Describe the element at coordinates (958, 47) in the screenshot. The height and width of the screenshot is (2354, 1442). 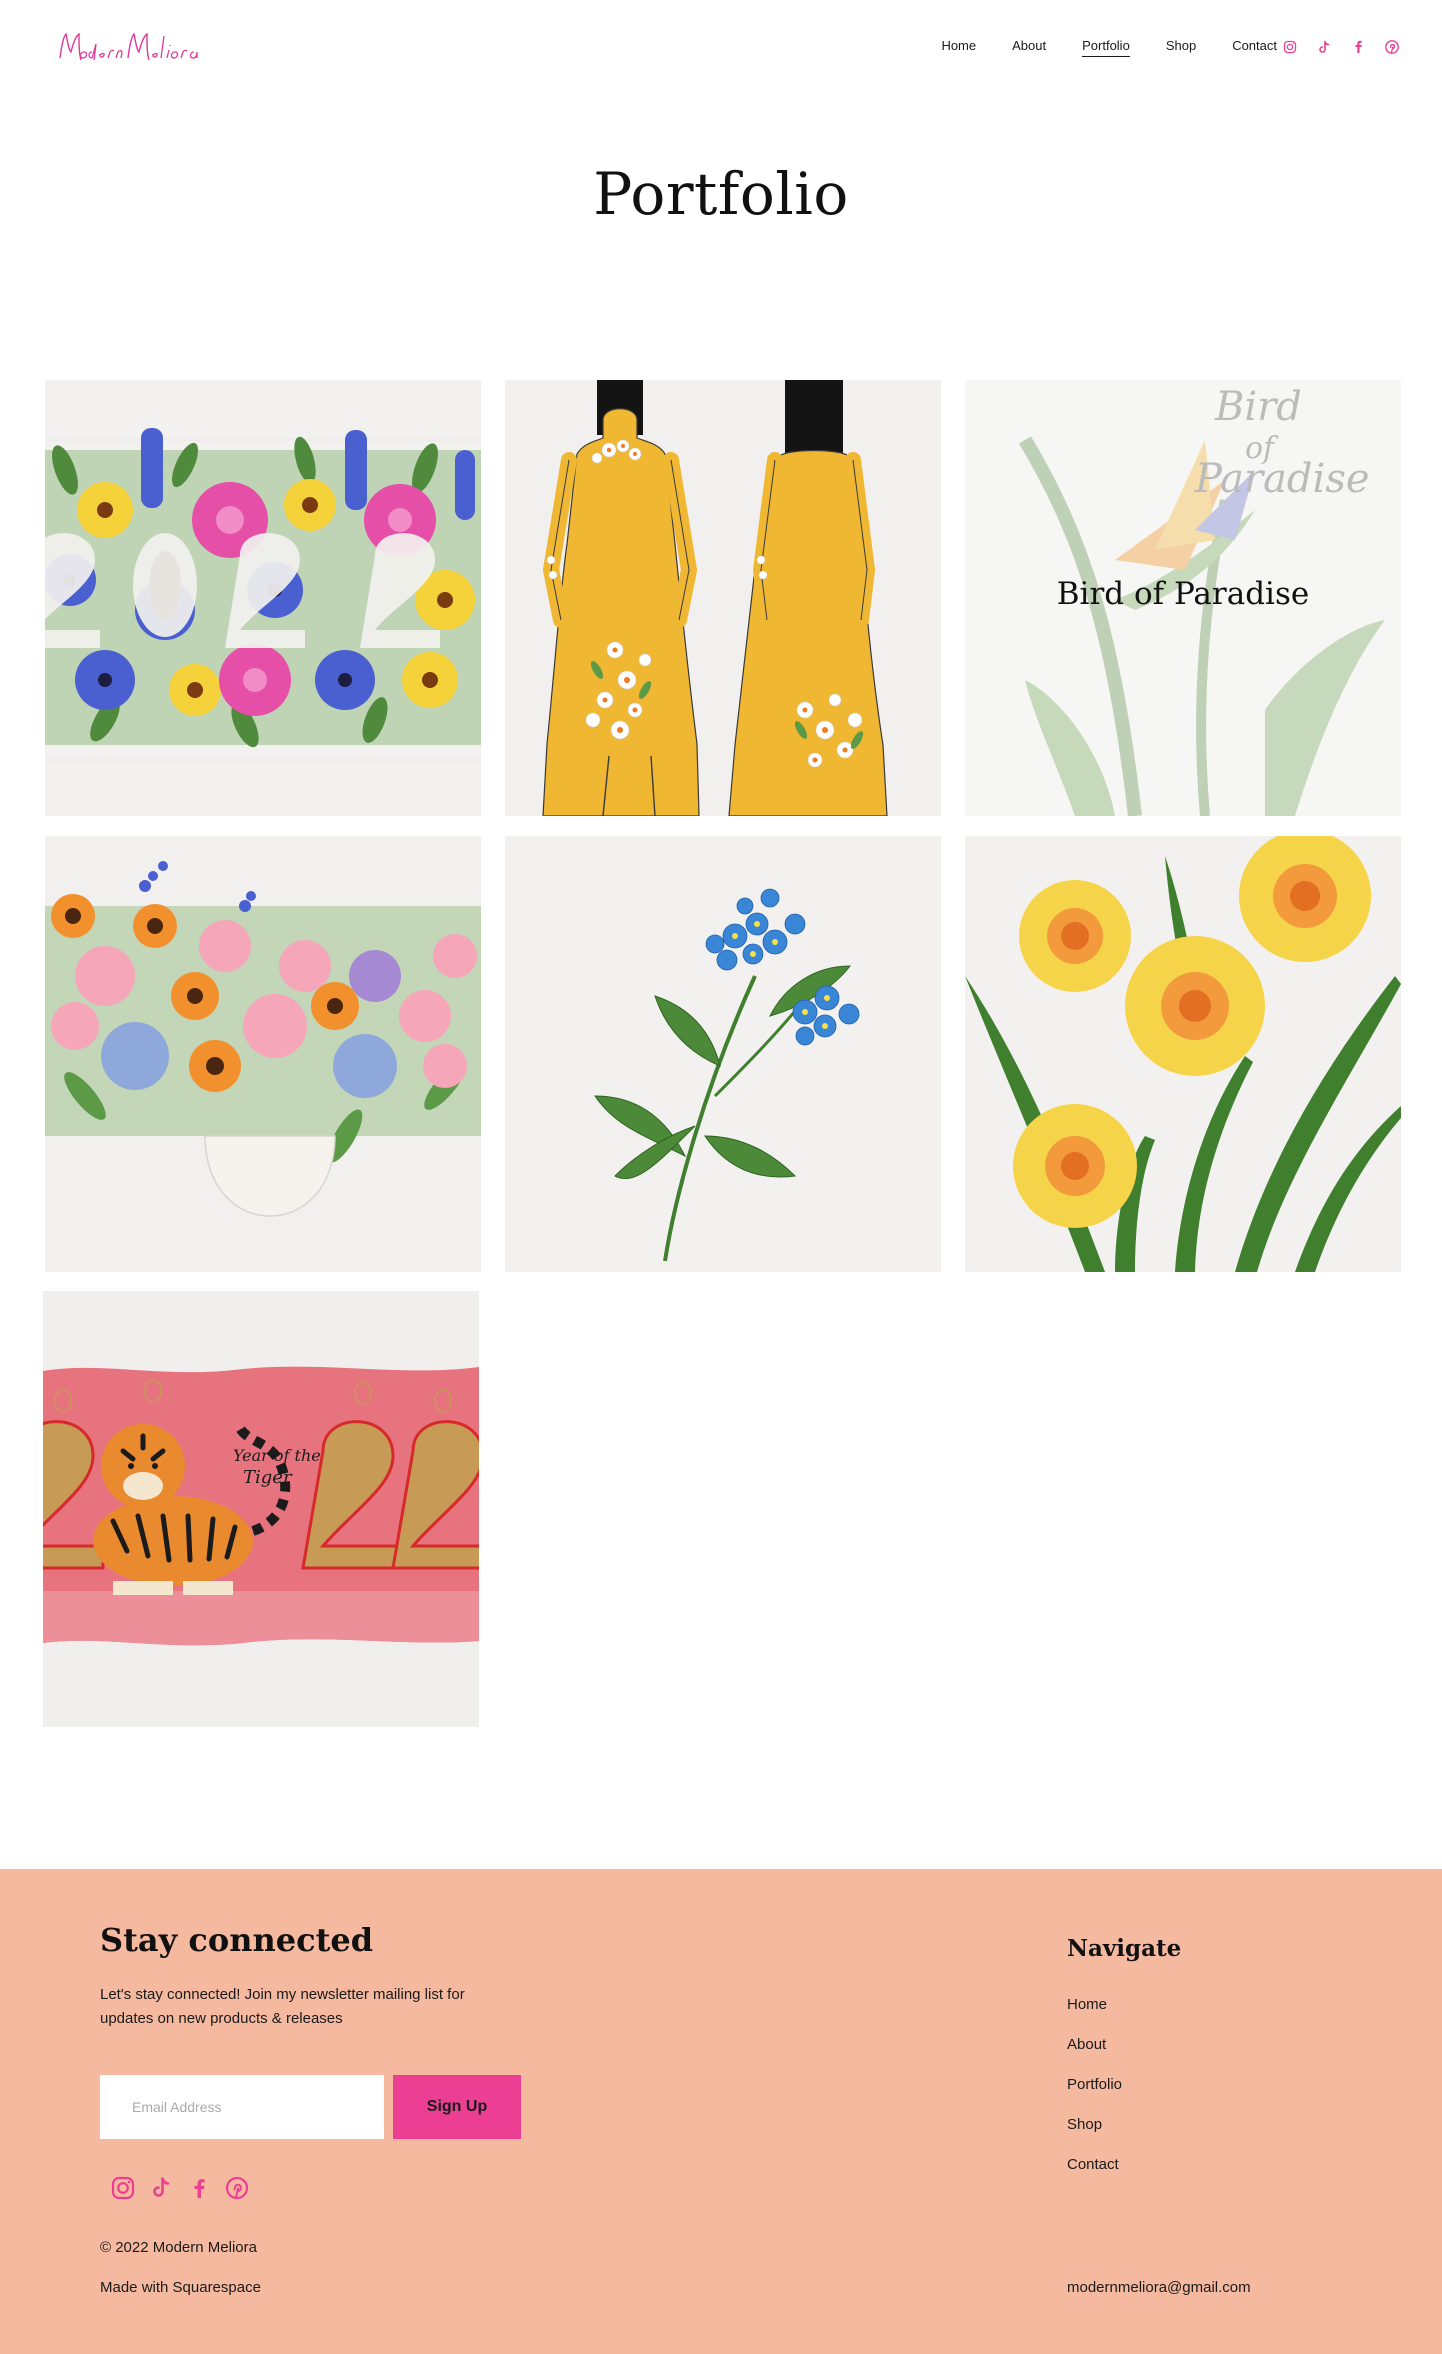
I see `nav-home: Home` at that location.